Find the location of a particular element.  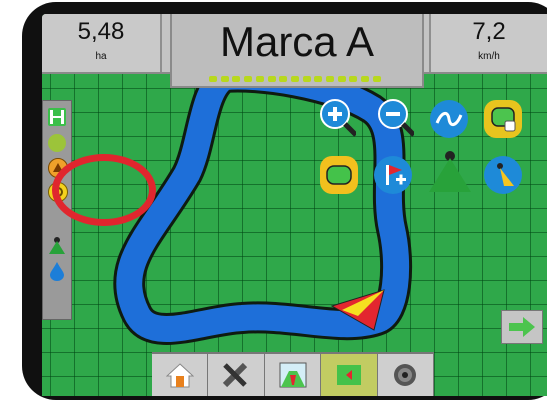

tab-map-view is located at coordinates (349, 375).